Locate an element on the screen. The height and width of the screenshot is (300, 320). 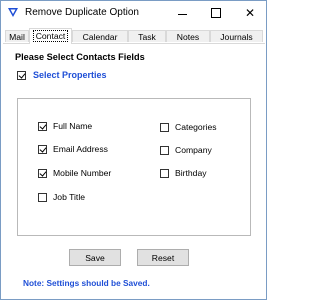
tab-notes: Notes is located at coordinates (188, 36).